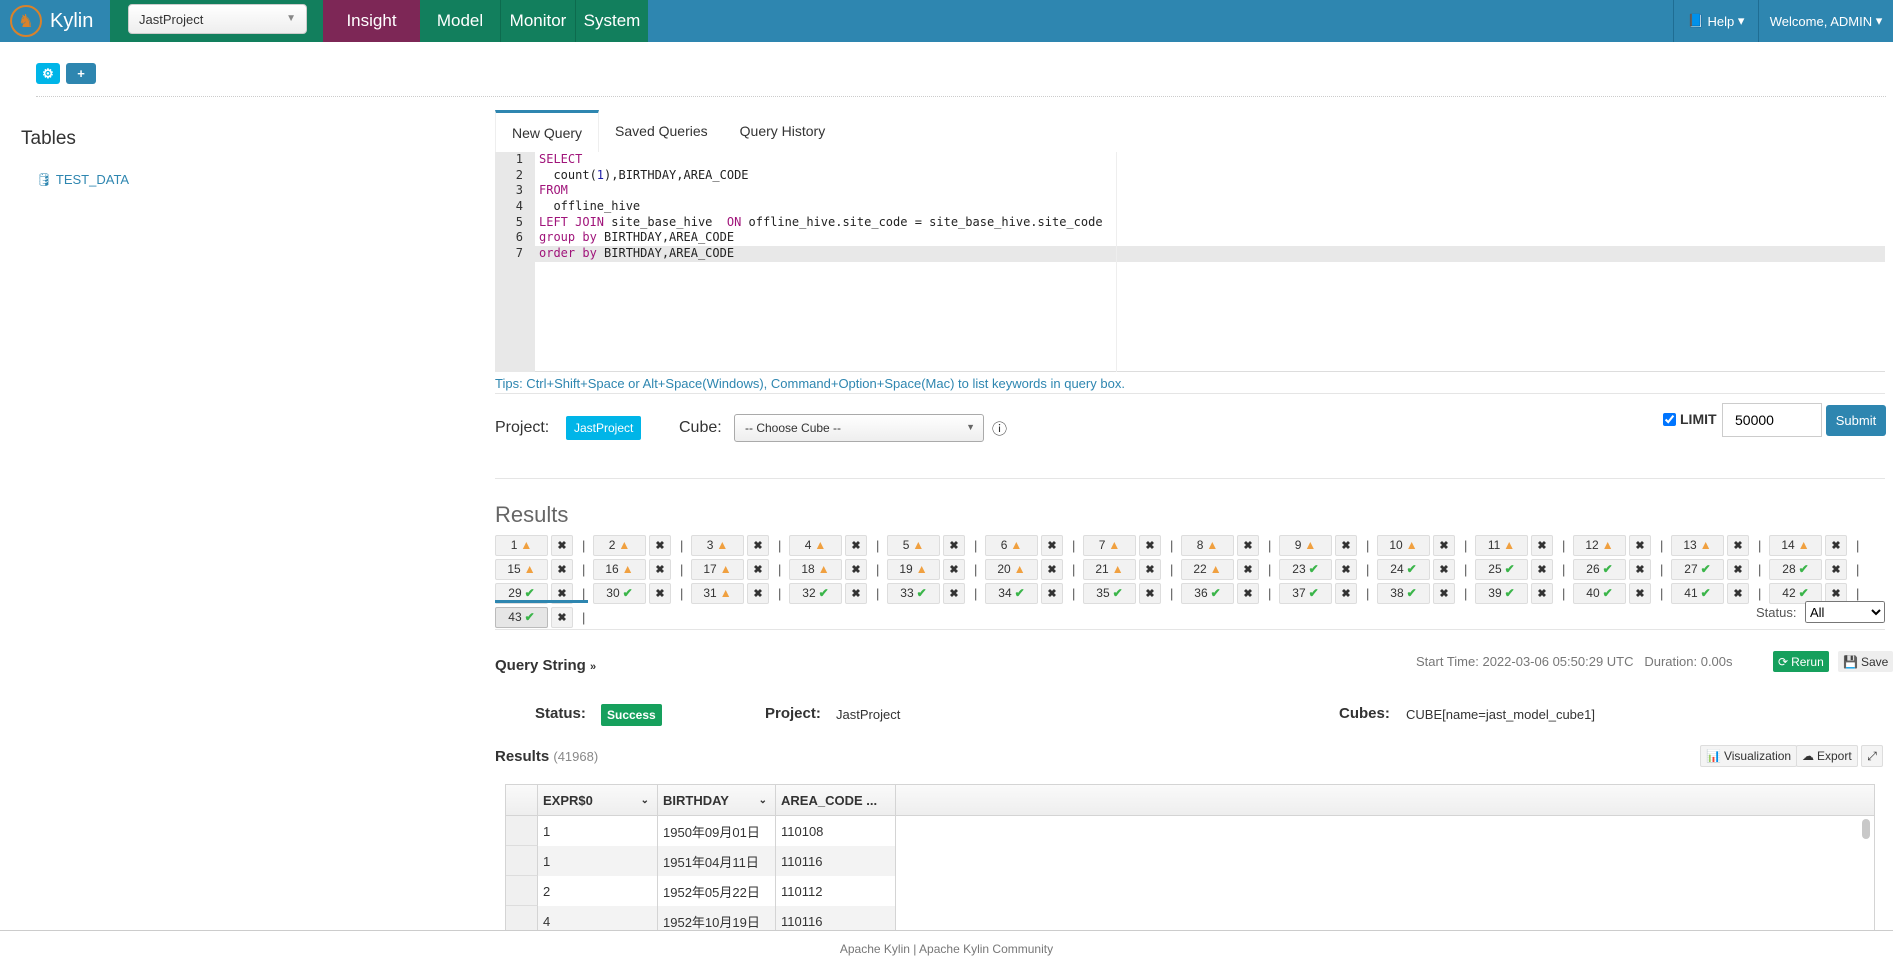 This screenshot has width=1893, height=956. Describe the element at coordinates (1190, 861) in the screenshot. I see `table-row: 1 1951年04月11日 110116` at that location.